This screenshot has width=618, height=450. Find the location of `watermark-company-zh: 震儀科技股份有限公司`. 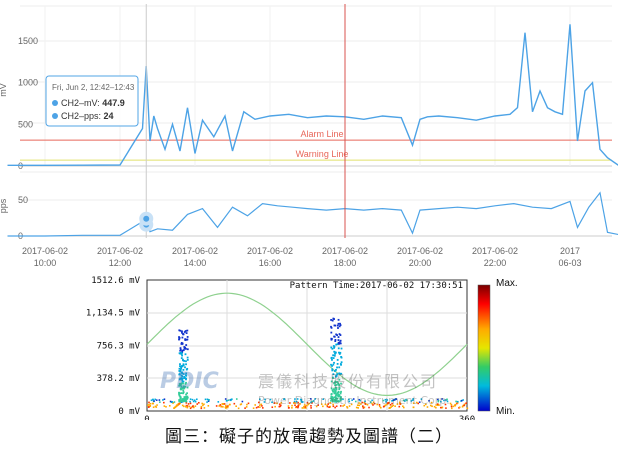

watermark-company-zh: 震儀科技股份有限公司 is located at coordinates (348, 381).